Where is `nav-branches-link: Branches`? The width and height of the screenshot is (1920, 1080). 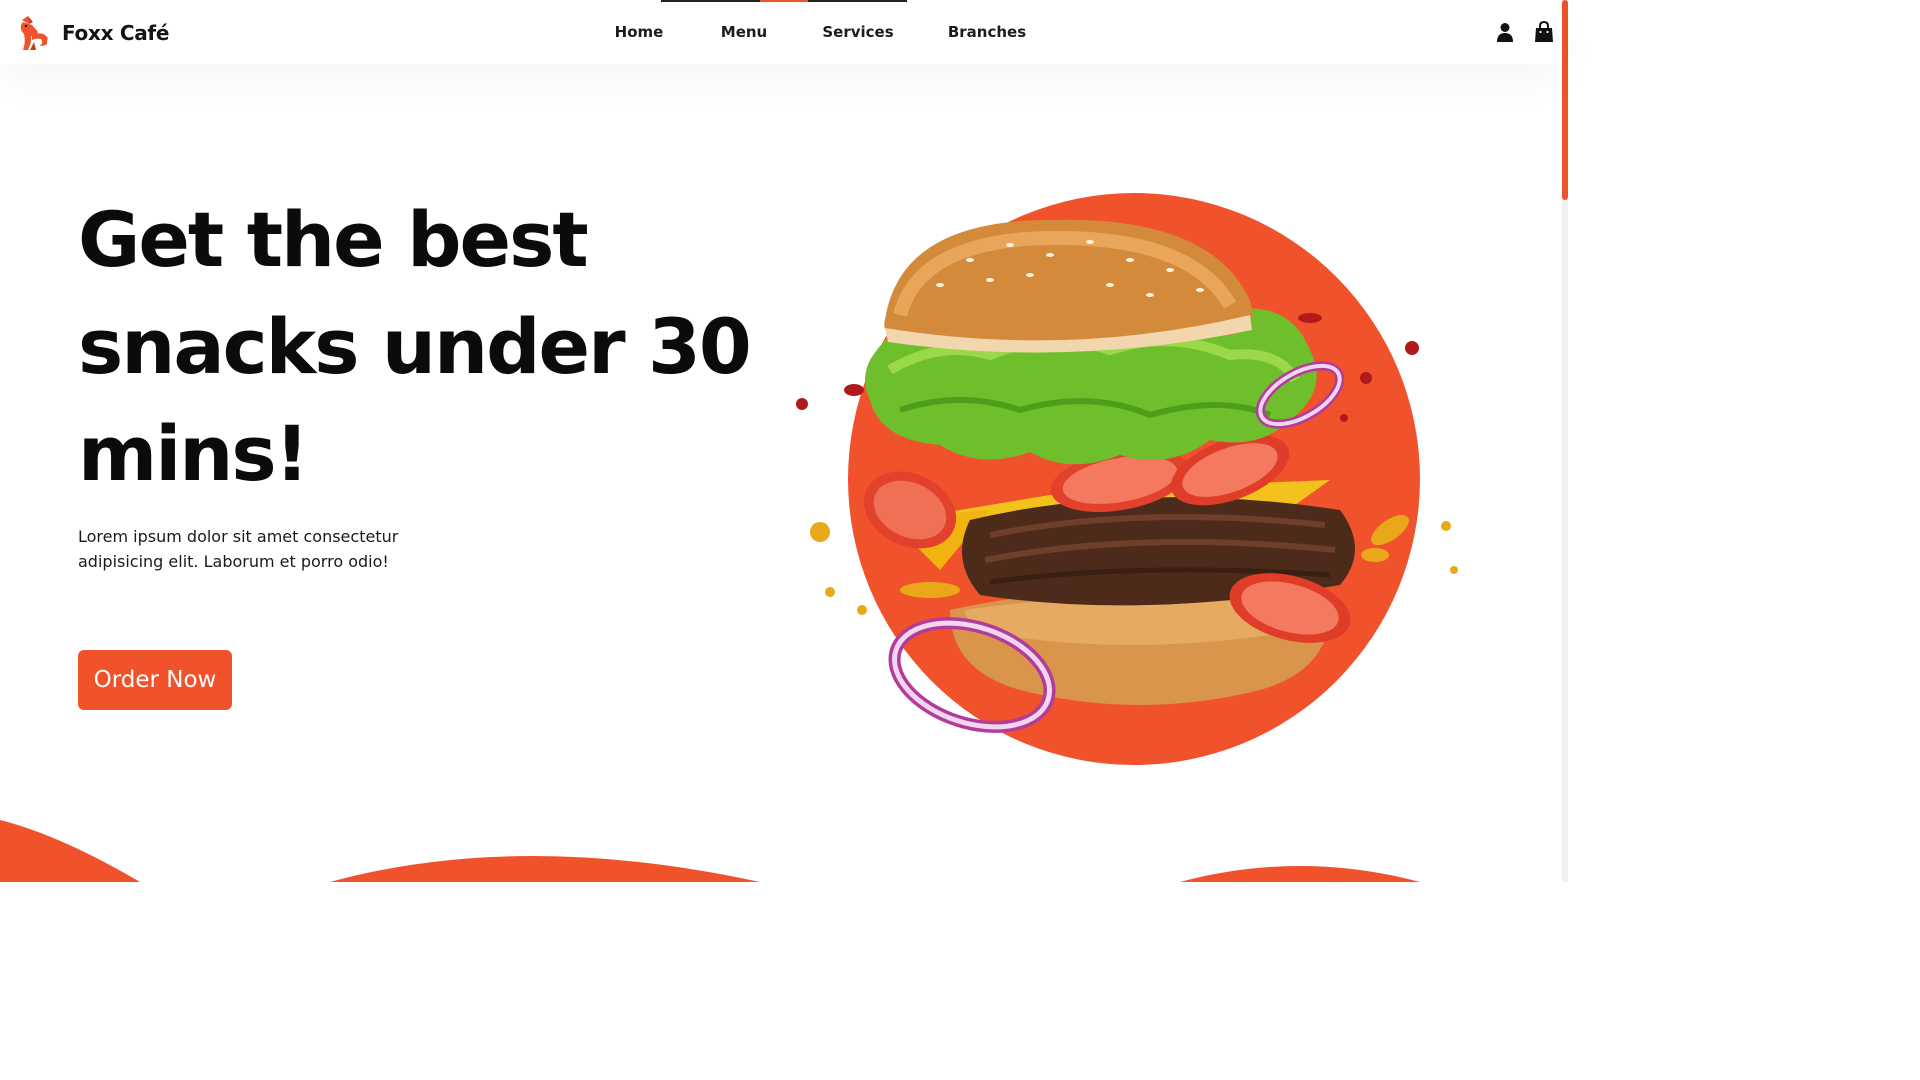
nav-branches-link: Branches is located at coordinates (987, 32).